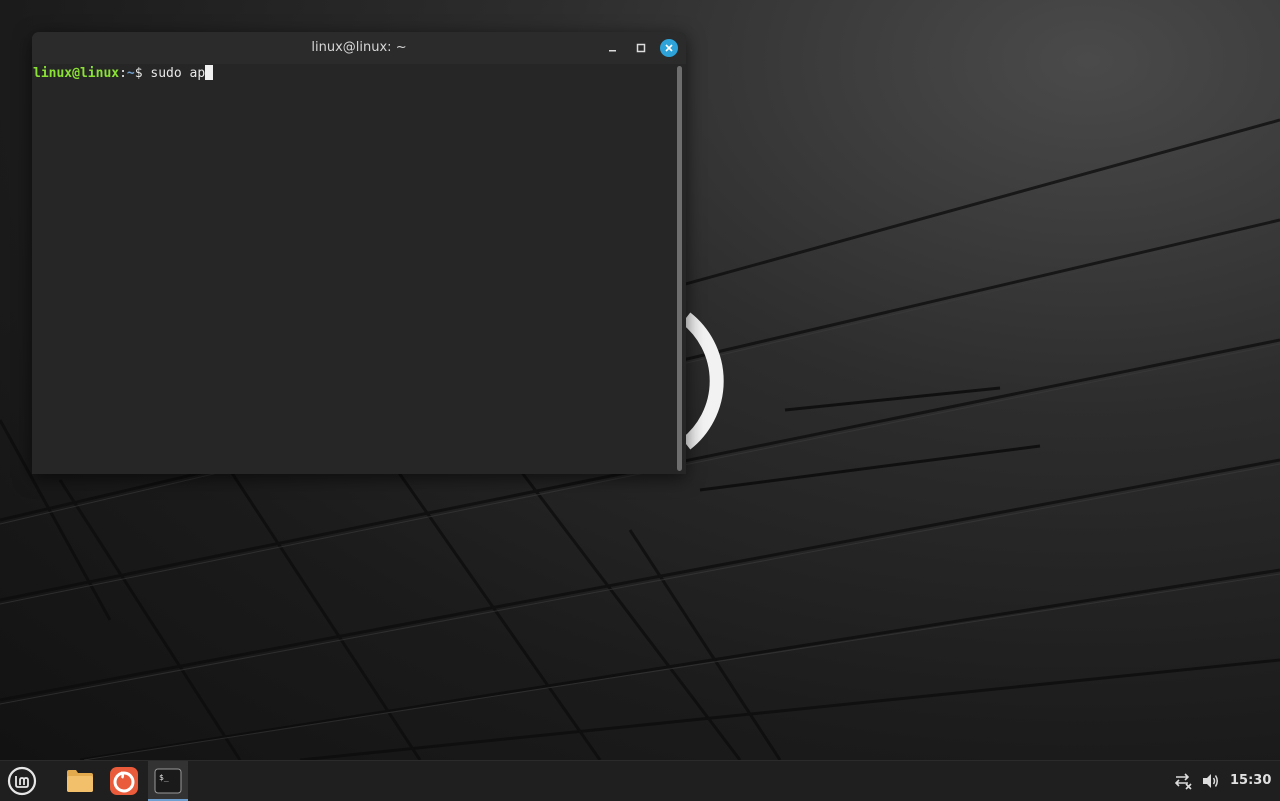 This screenshot has height=801, width=1280. I want to click on minimize-icon, so click(612, 51).